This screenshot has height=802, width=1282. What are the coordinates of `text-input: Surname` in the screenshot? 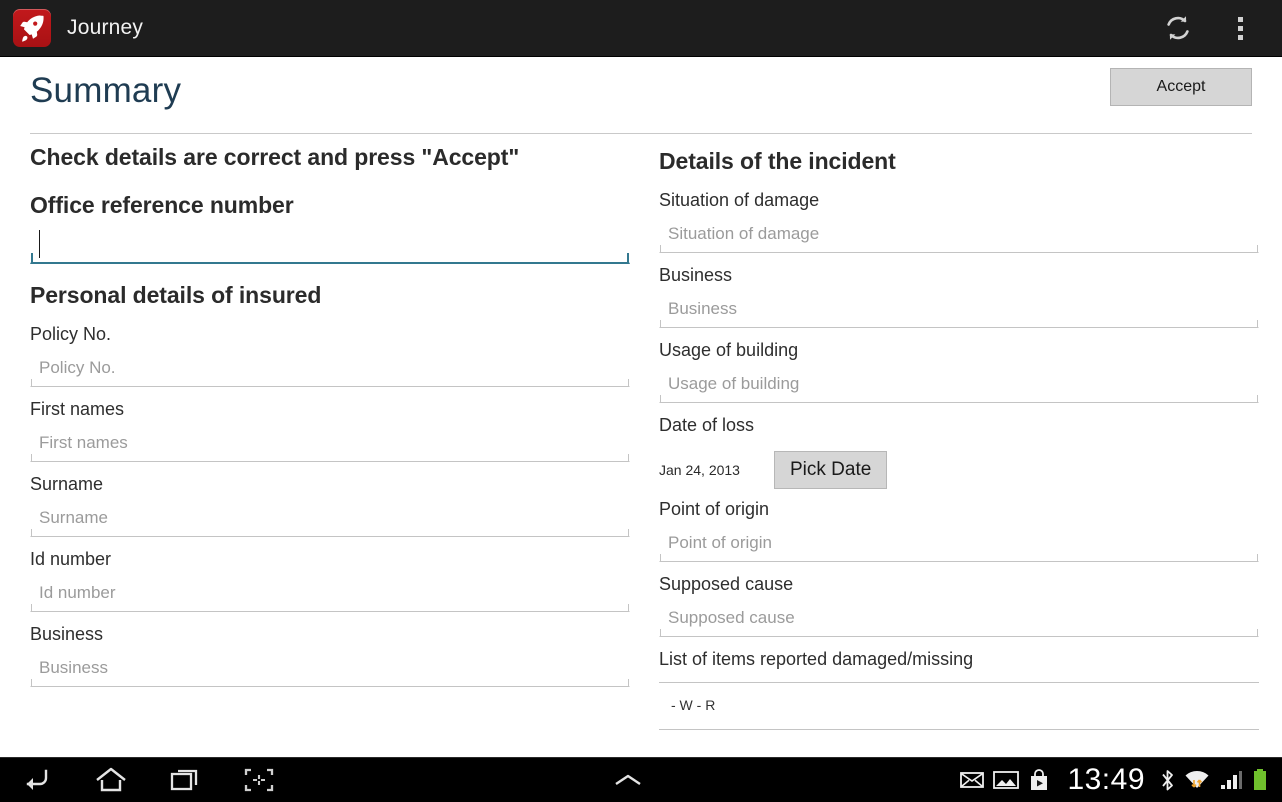 It's located at (330, 518).